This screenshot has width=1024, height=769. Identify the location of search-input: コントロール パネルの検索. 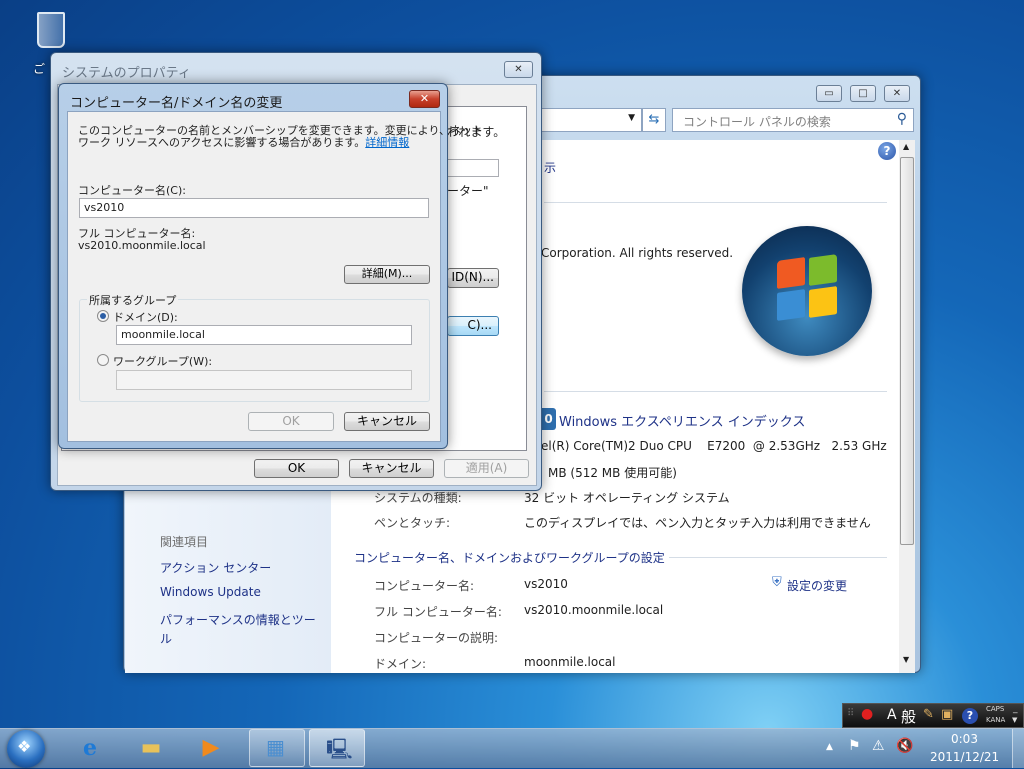
(757, 121).